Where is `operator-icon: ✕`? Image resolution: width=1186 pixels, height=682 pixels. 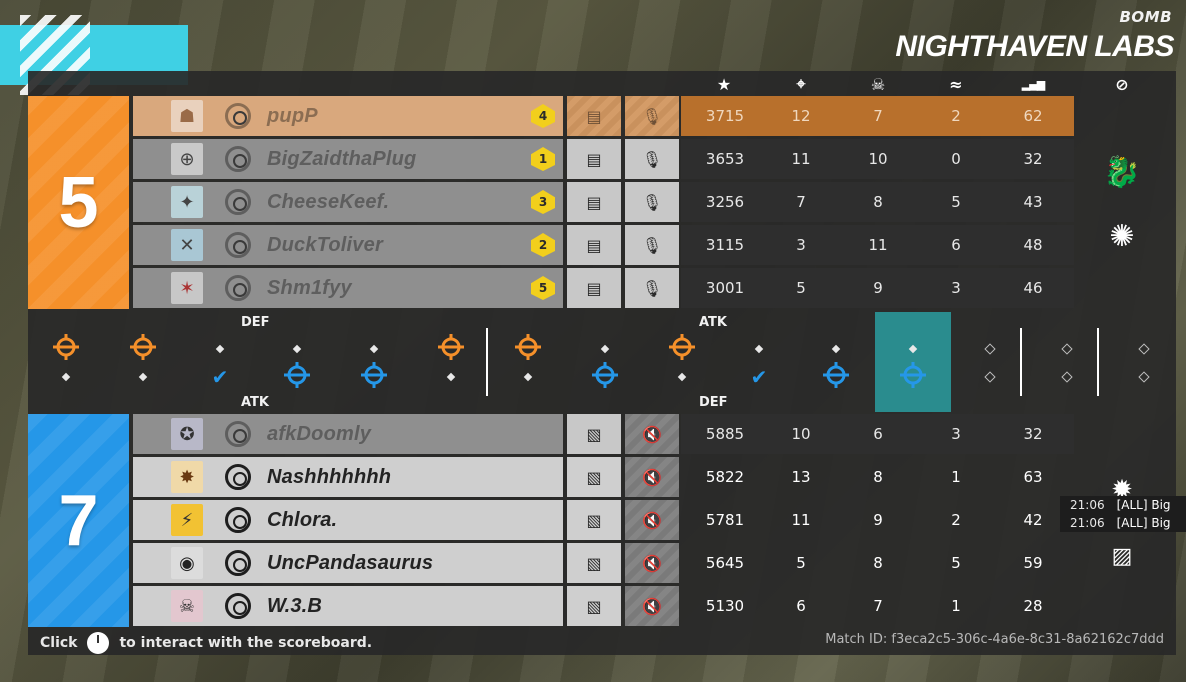
operator-icon: ✕ is located at coordinates (187, 245).